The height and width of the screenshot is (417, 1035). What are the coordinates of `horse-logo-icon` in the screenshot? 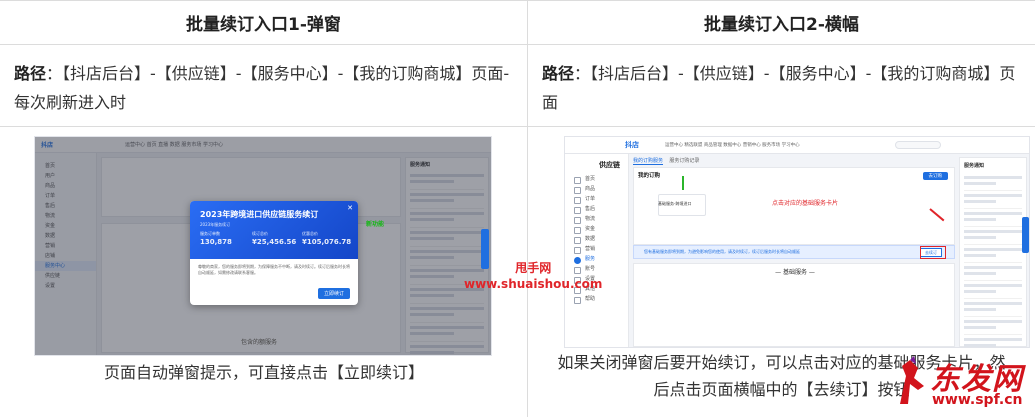 It's located at (912, 380).